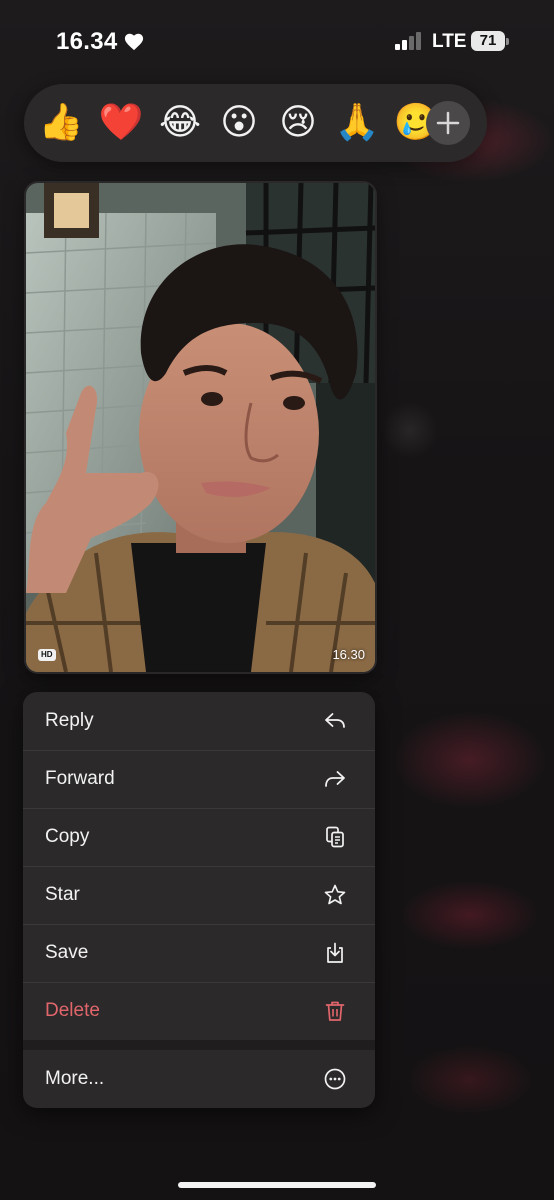 The height and width of the screenshot is (1200, 554). What do you see at coordinates (67, 836) in the screenshot?
I see `menu-item-label: Copy` at bounding box center [67, 836].